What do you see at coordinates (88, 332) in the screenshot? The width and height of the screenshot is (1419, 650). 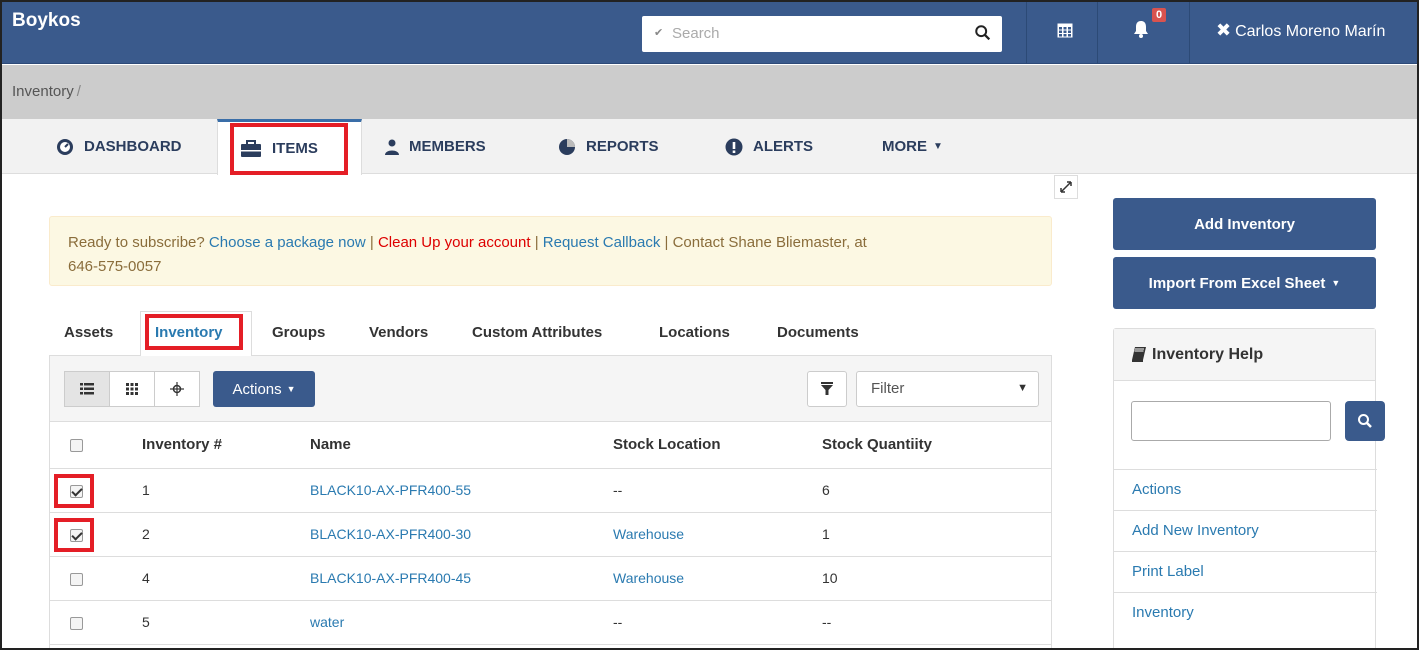 I see `subtab-assets: Assets` at bounding box center [88, 332].